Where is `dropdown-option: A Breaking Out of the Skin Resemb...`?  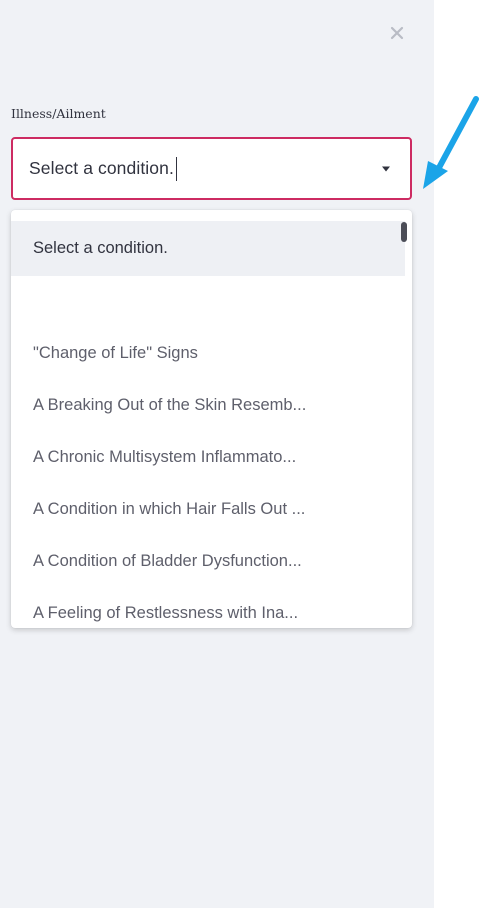
dropdown-option: A Breaking Out of the Skin Resemb... is located at coordinates (208, 405).